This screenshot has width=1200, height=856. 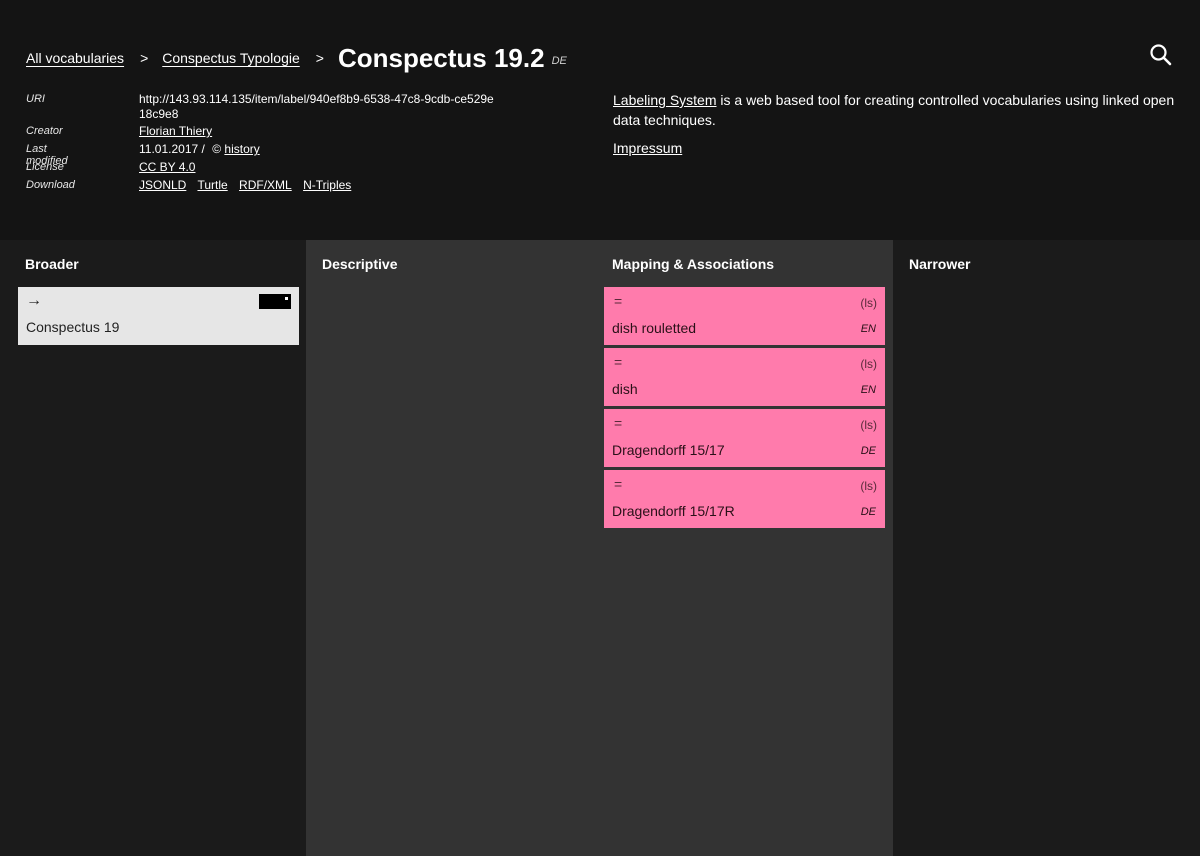 I want to click on meta-label: URI, so click(x=35, y=99).